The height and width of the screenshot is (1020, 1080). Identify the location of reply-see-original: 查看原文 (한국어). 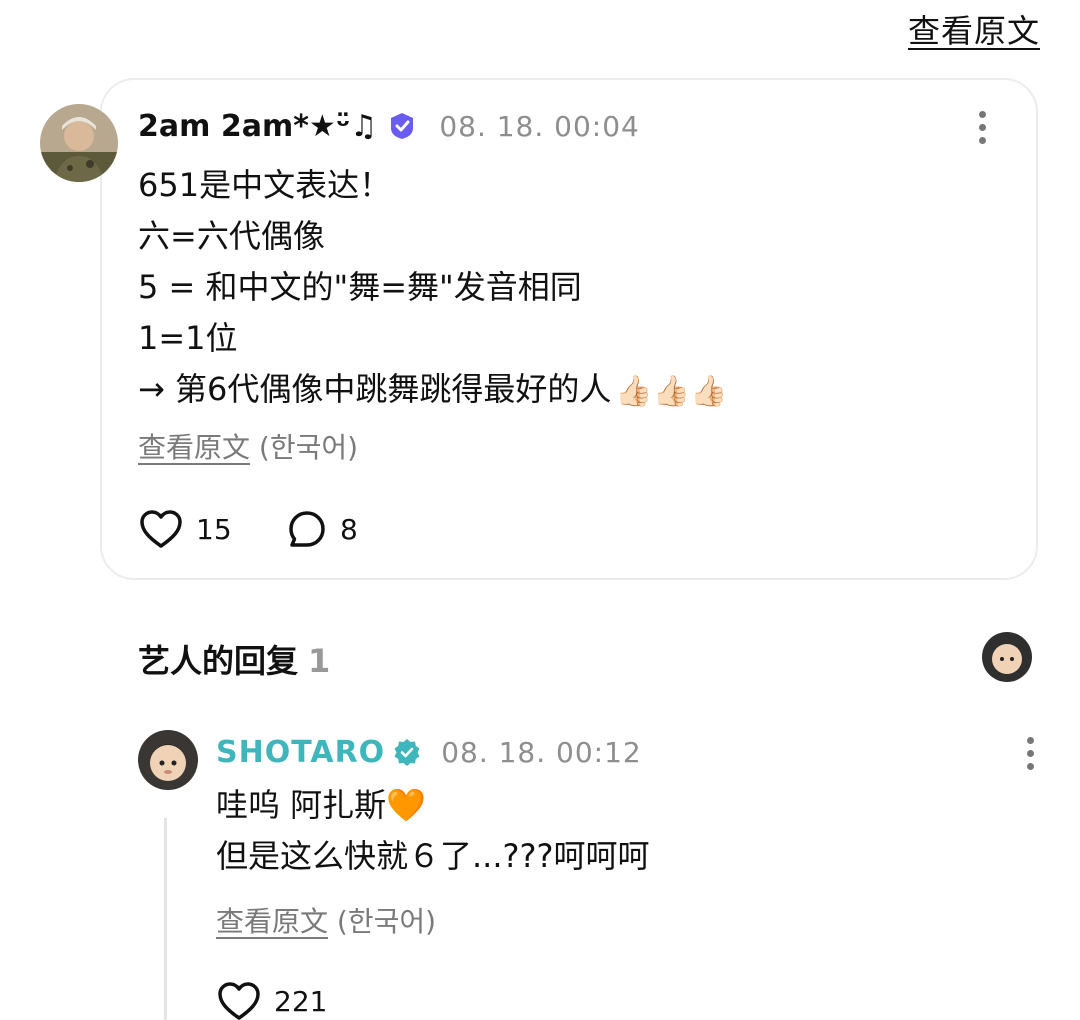
(326, 920).